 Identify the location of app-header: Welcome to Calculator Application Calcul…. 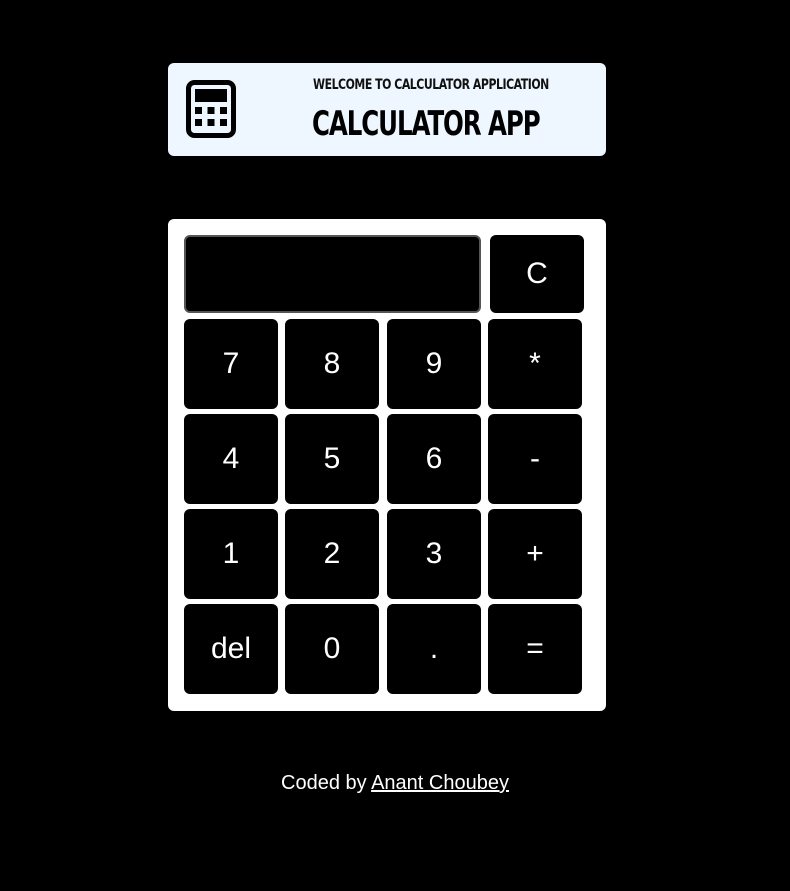
(387, 109).